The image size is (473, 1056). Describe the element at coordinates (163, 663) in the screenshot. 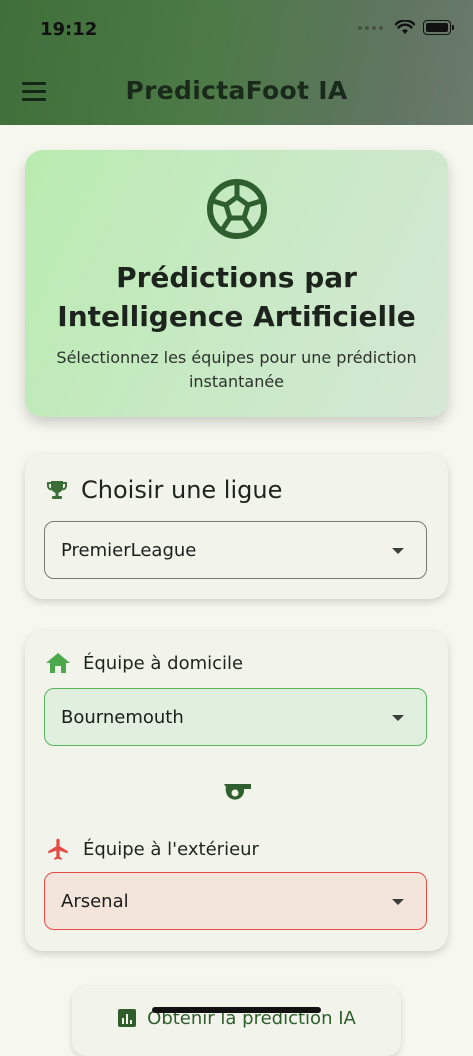

I see `home-team-label: Équipe à domicile` at that location.